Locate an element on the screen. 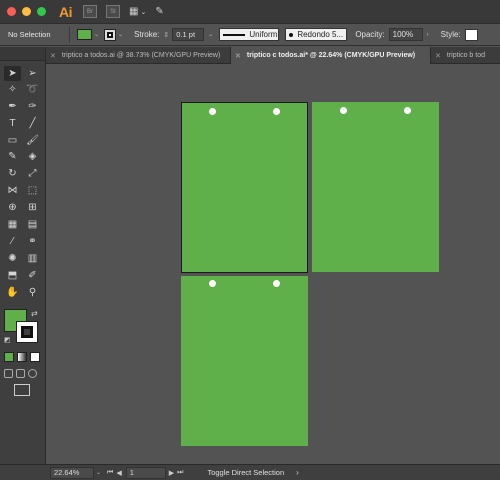  opacity-input: 100% is located at coordinates (405, 34).